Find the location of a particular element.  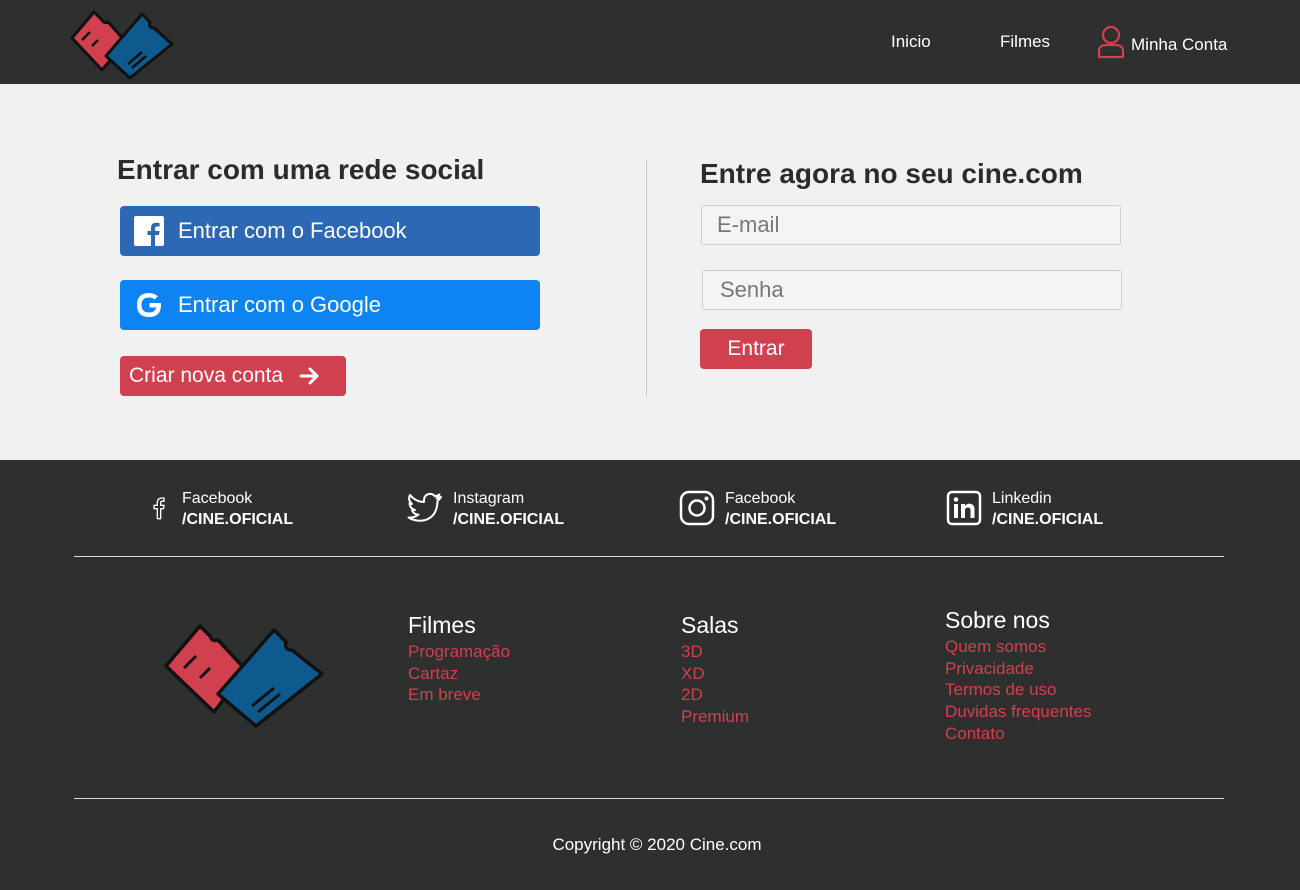

nav-filmes: Filmes is located at coordinates (1025, 42).